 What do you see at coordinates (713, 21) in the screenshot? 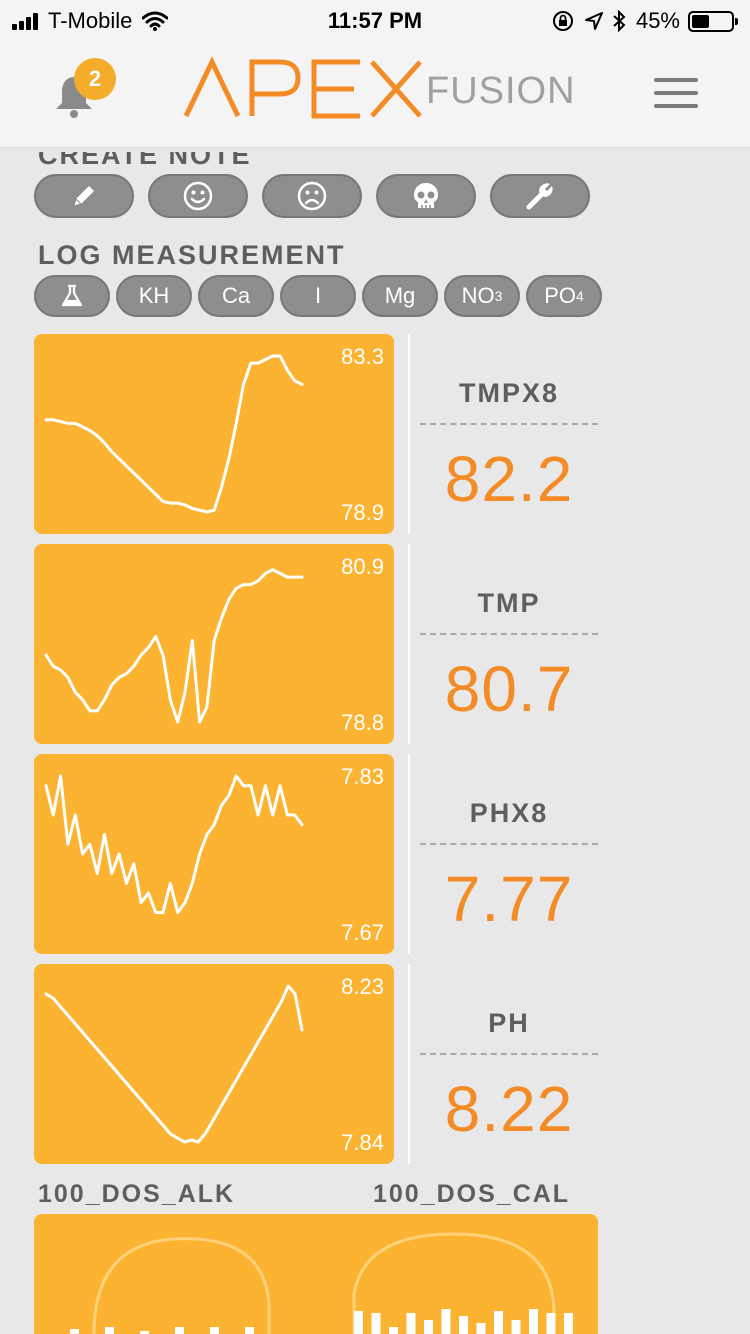
I see `battery-icon` at bounding box center [713, 21].